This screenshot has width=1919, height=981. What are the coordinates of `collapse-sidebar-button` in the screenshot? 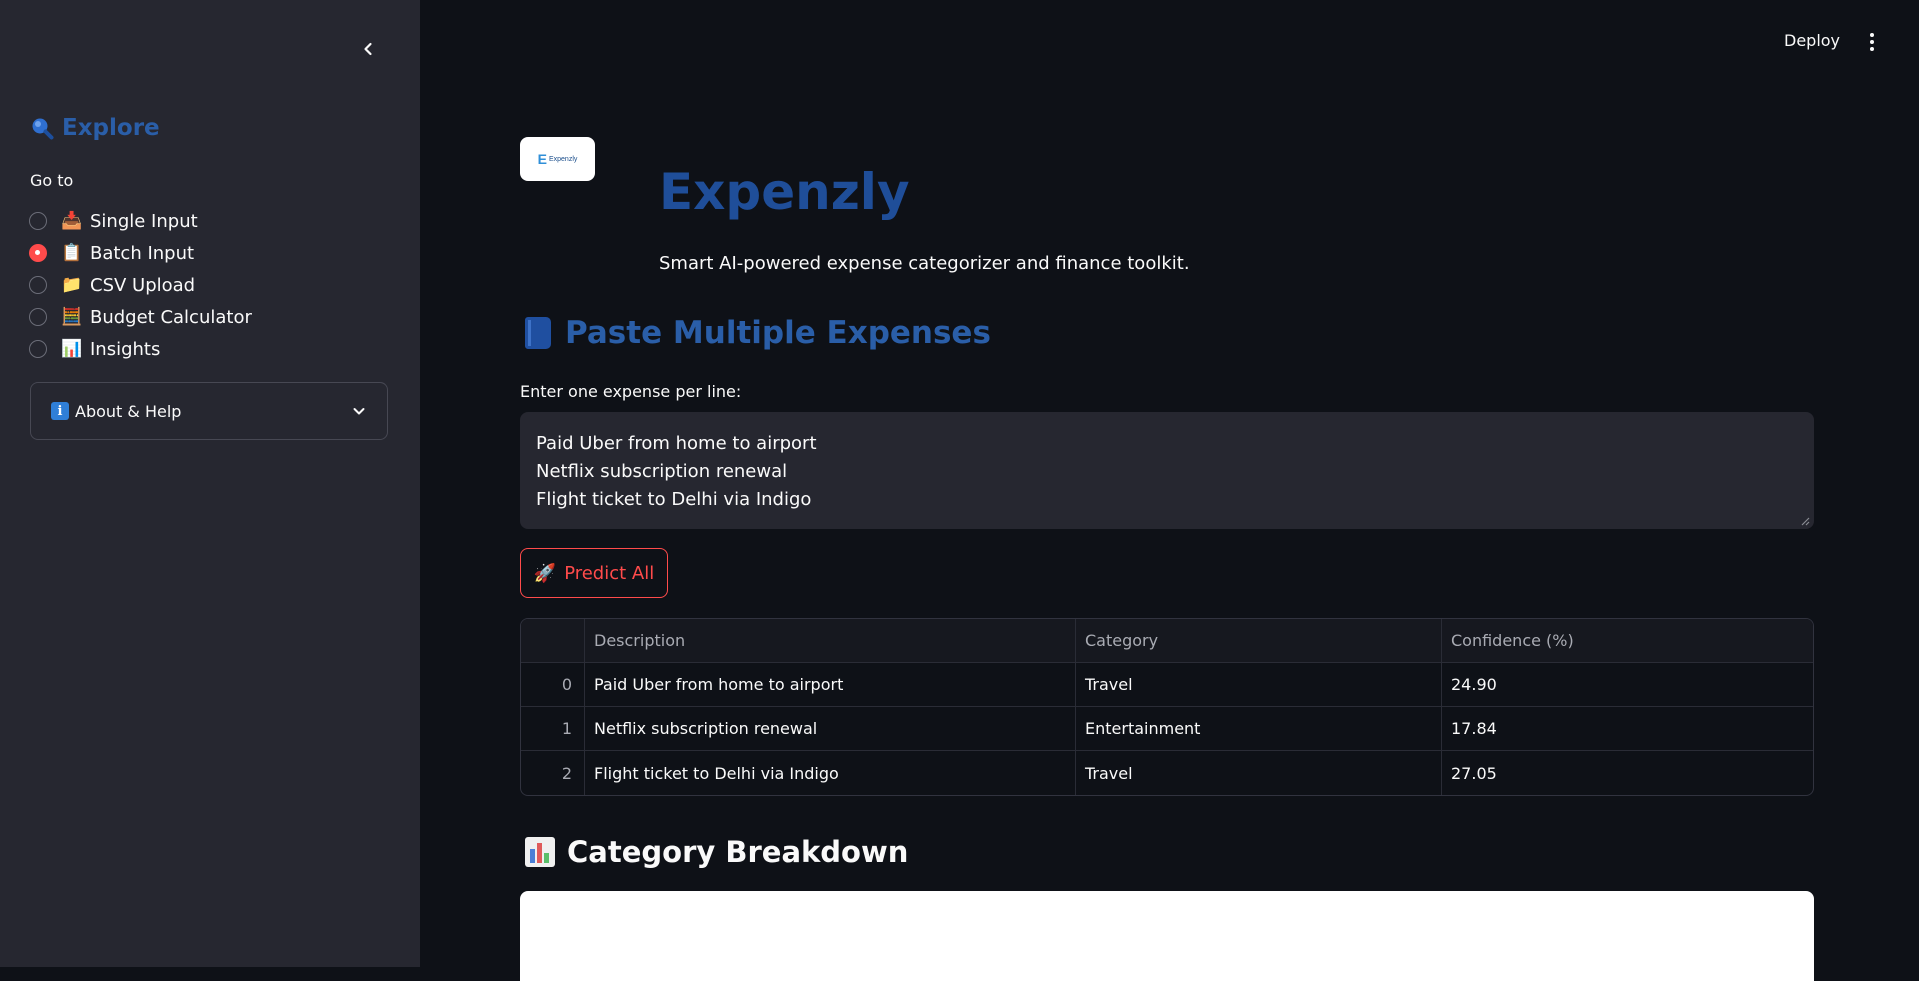 It's located at (368, 49).